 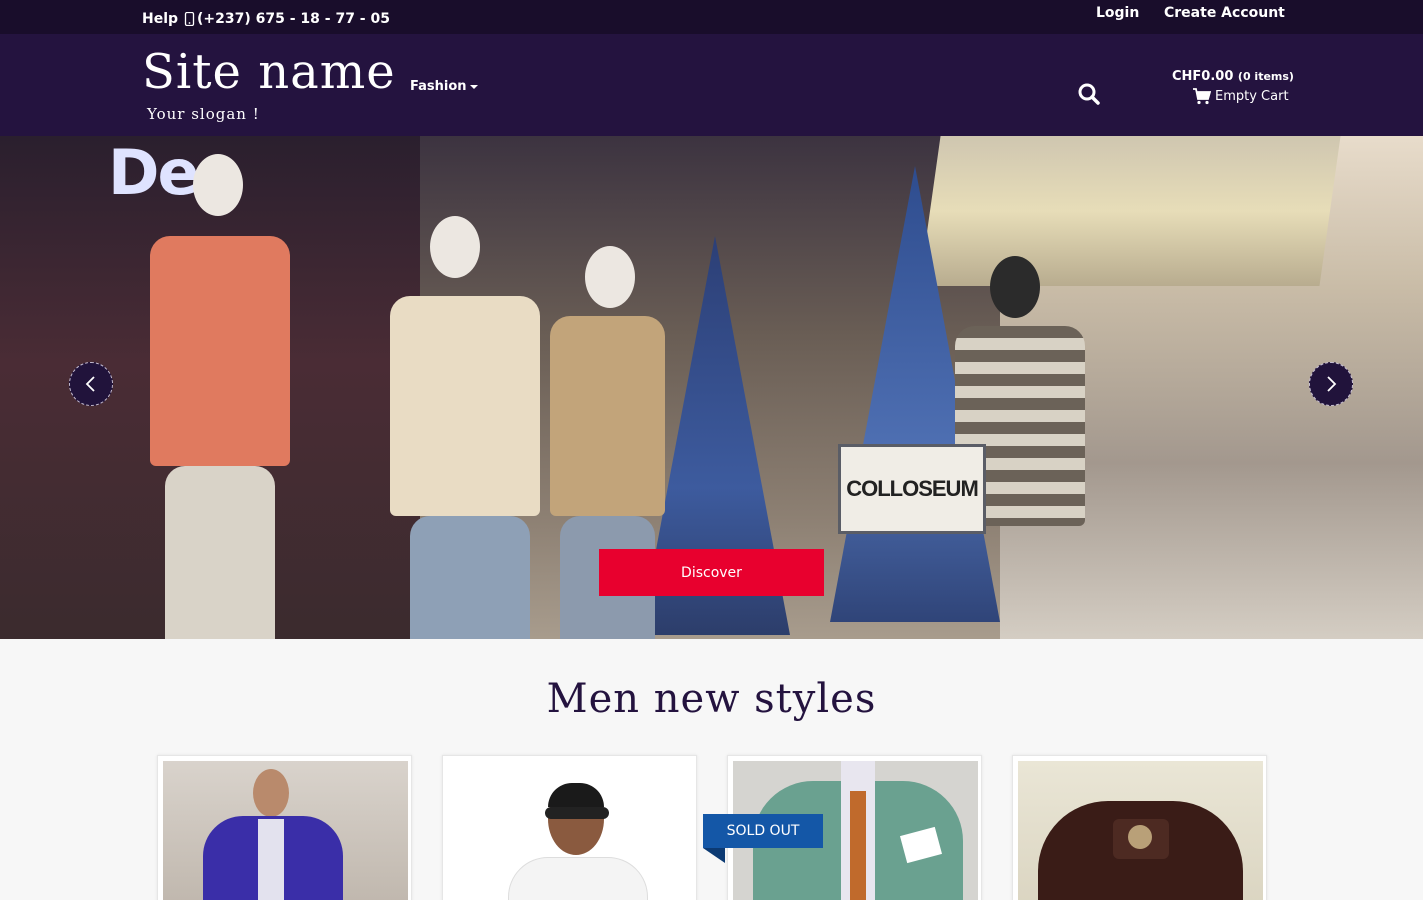 I want to click on login-link: Login, so click(x=1117, y=13).